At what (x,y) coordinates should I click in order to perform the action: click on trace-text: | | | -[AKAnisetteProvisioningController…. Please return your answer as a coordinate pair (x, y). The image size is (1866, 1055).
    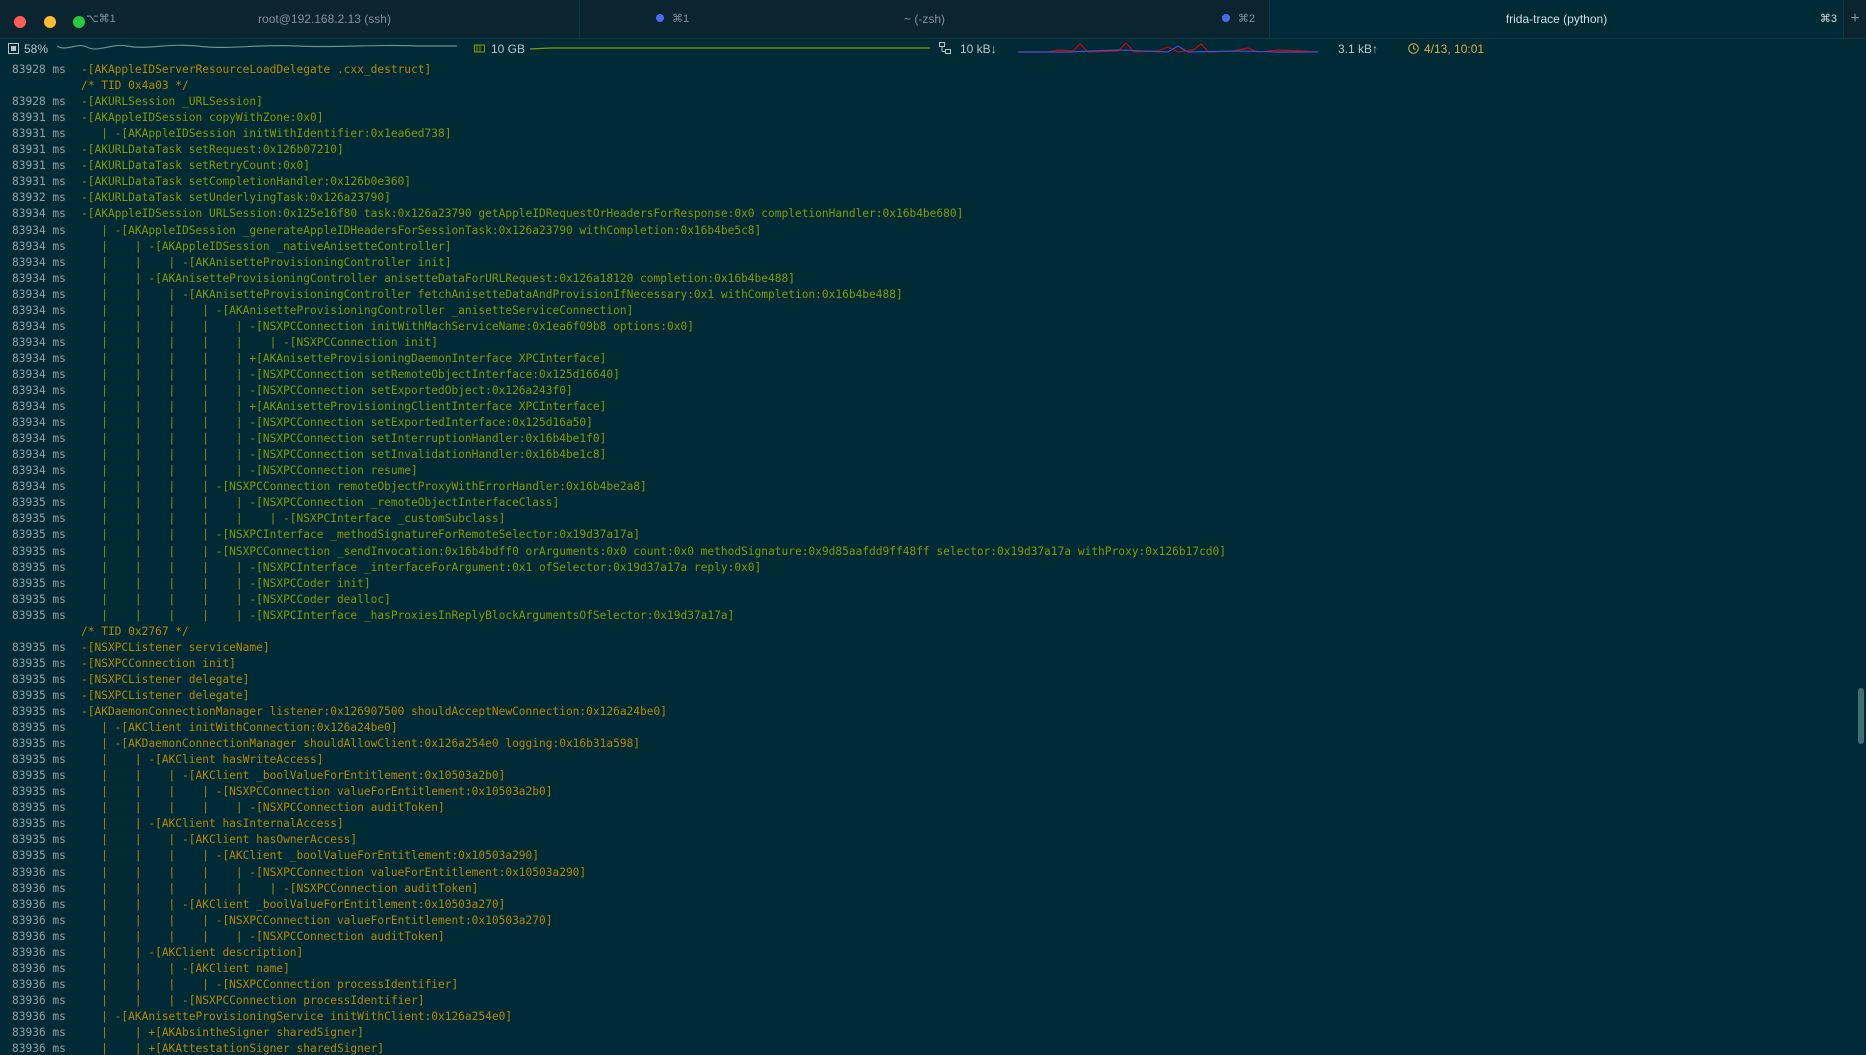
    Looking at the image, I should click on (492, 294).